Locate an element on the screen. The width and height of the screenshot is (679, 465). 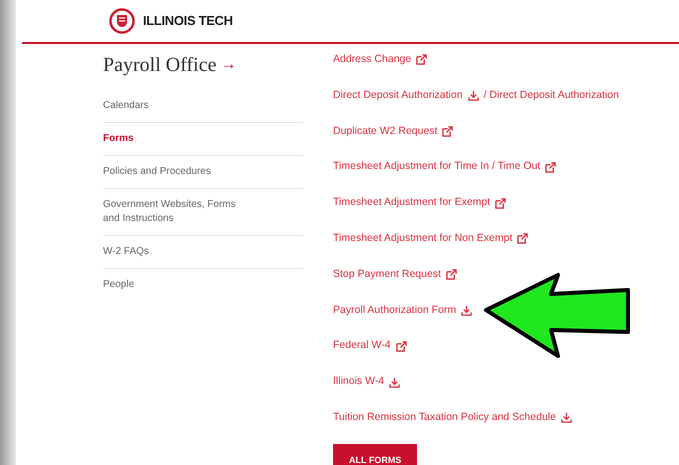
form-link: / Direct Deposit Authorization is located at coordinates (551, 96).